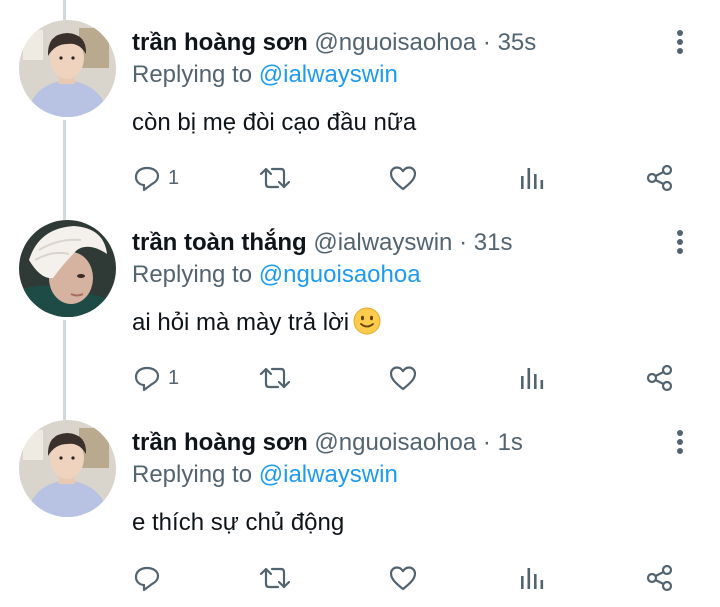  I want to click on replying-to-line: Replying to @nguoisaohoa, so click(276, 275).